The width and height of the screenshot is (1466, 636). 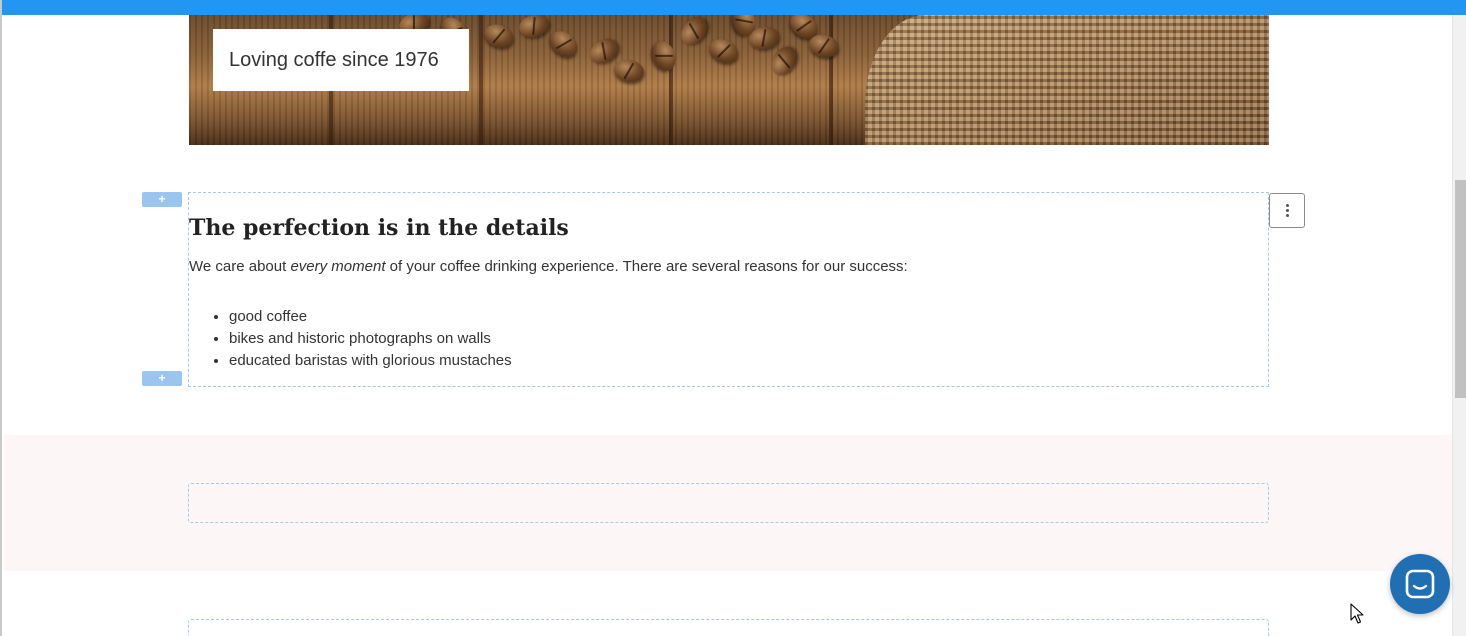 What do you see at coordinates (370, 317) in the screenshot?
I see `list-item: good coffee` at bounding box center [370, 317].